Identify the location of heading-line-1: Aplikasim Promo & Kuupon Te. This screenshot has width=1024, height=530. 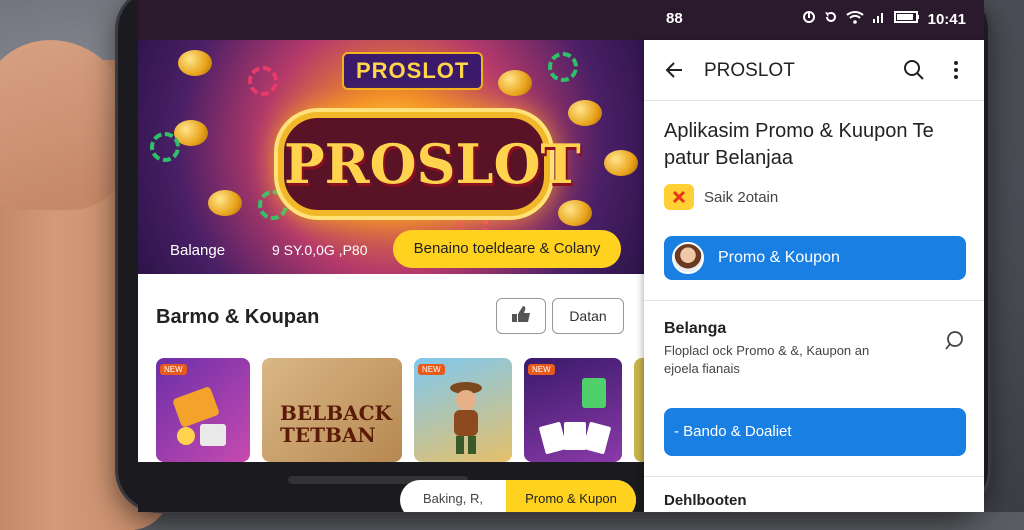
(799, 131).